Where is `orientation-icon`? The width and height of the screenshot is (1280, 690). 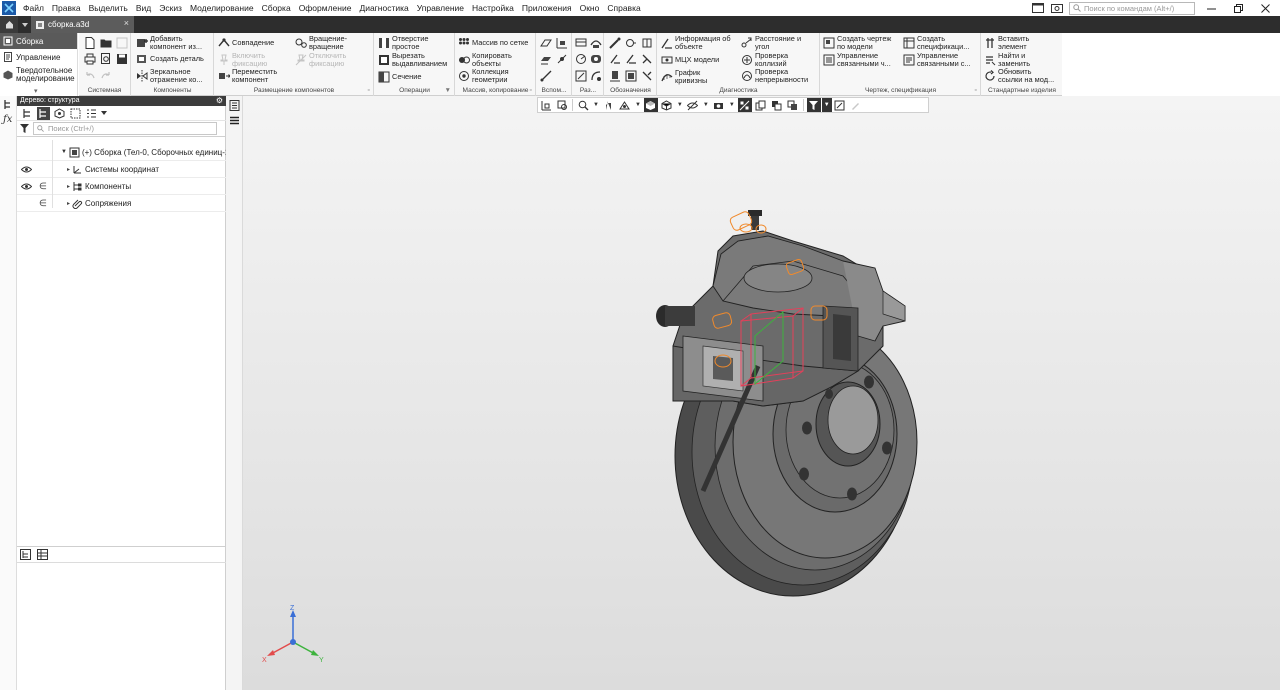
orientation-icon is located at coordinates (667, 105).